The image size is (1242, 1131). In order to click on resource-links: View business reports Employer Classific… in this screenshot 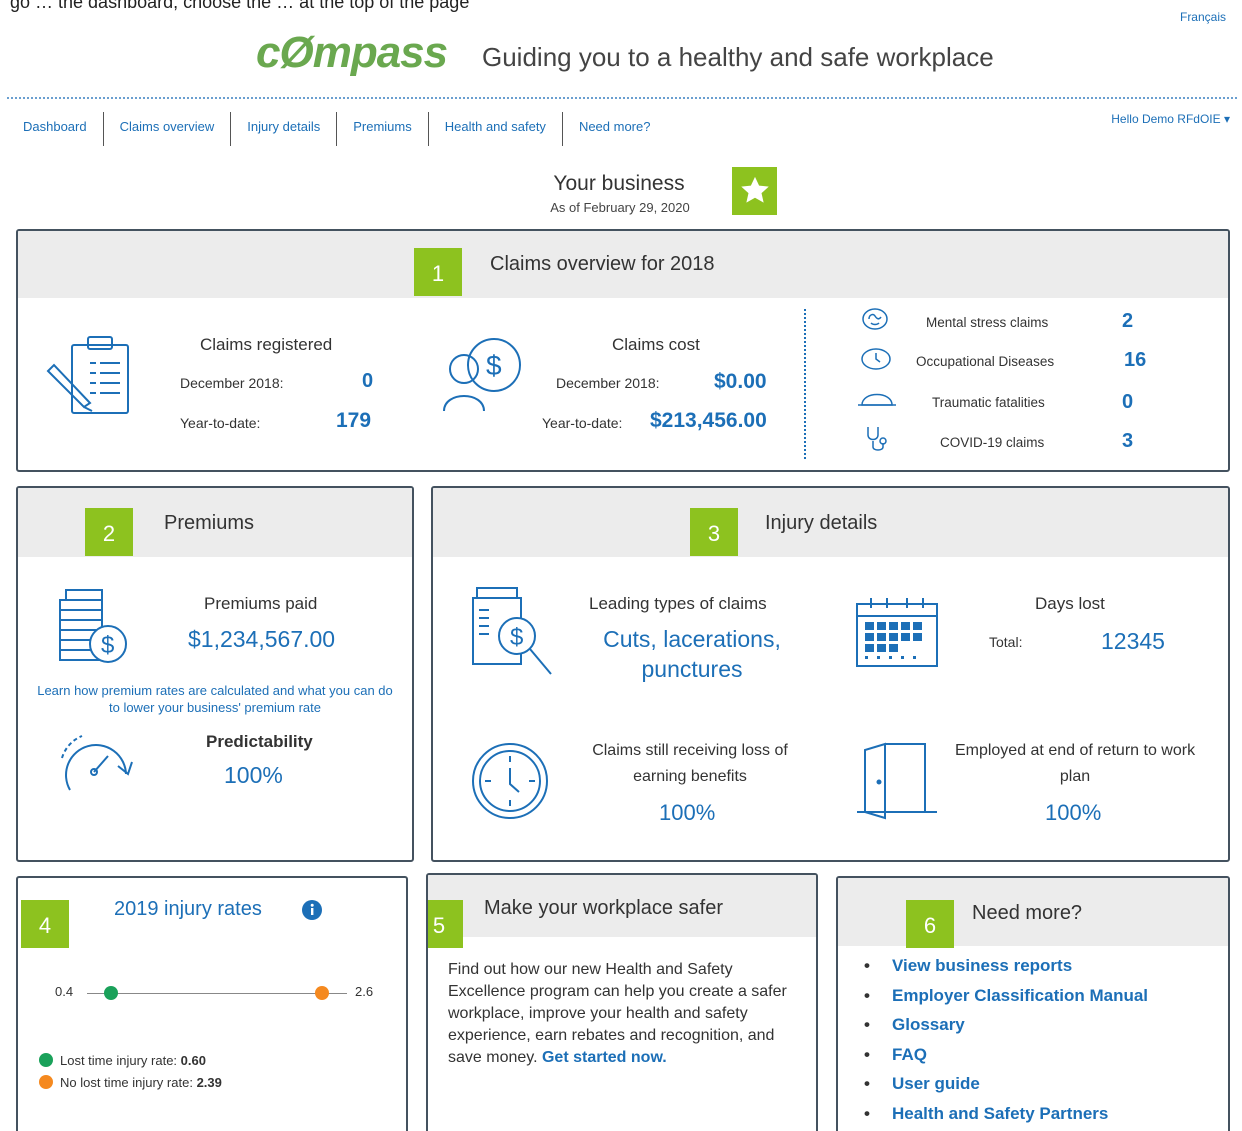, I will do `click(1006, 1043)`.